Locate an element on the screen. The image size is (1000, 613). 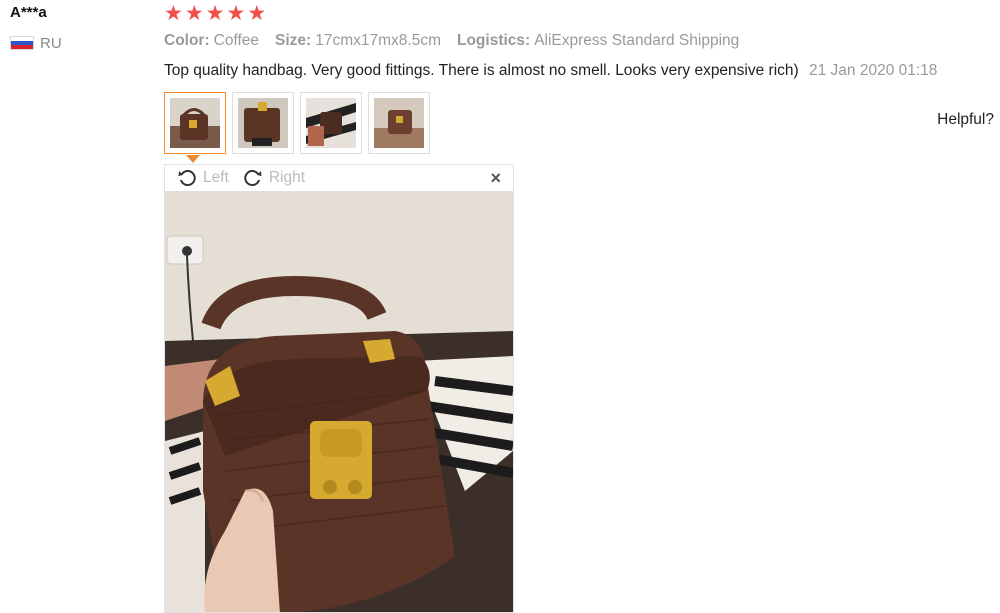
helpful-link: Helpful? is located at coordinates (965, 120).